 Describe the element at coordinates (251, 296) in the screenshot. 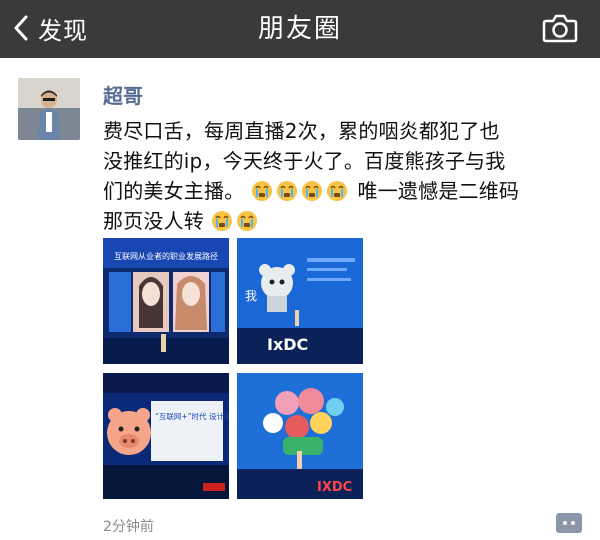

I see `photo-caption: 我` at that location.